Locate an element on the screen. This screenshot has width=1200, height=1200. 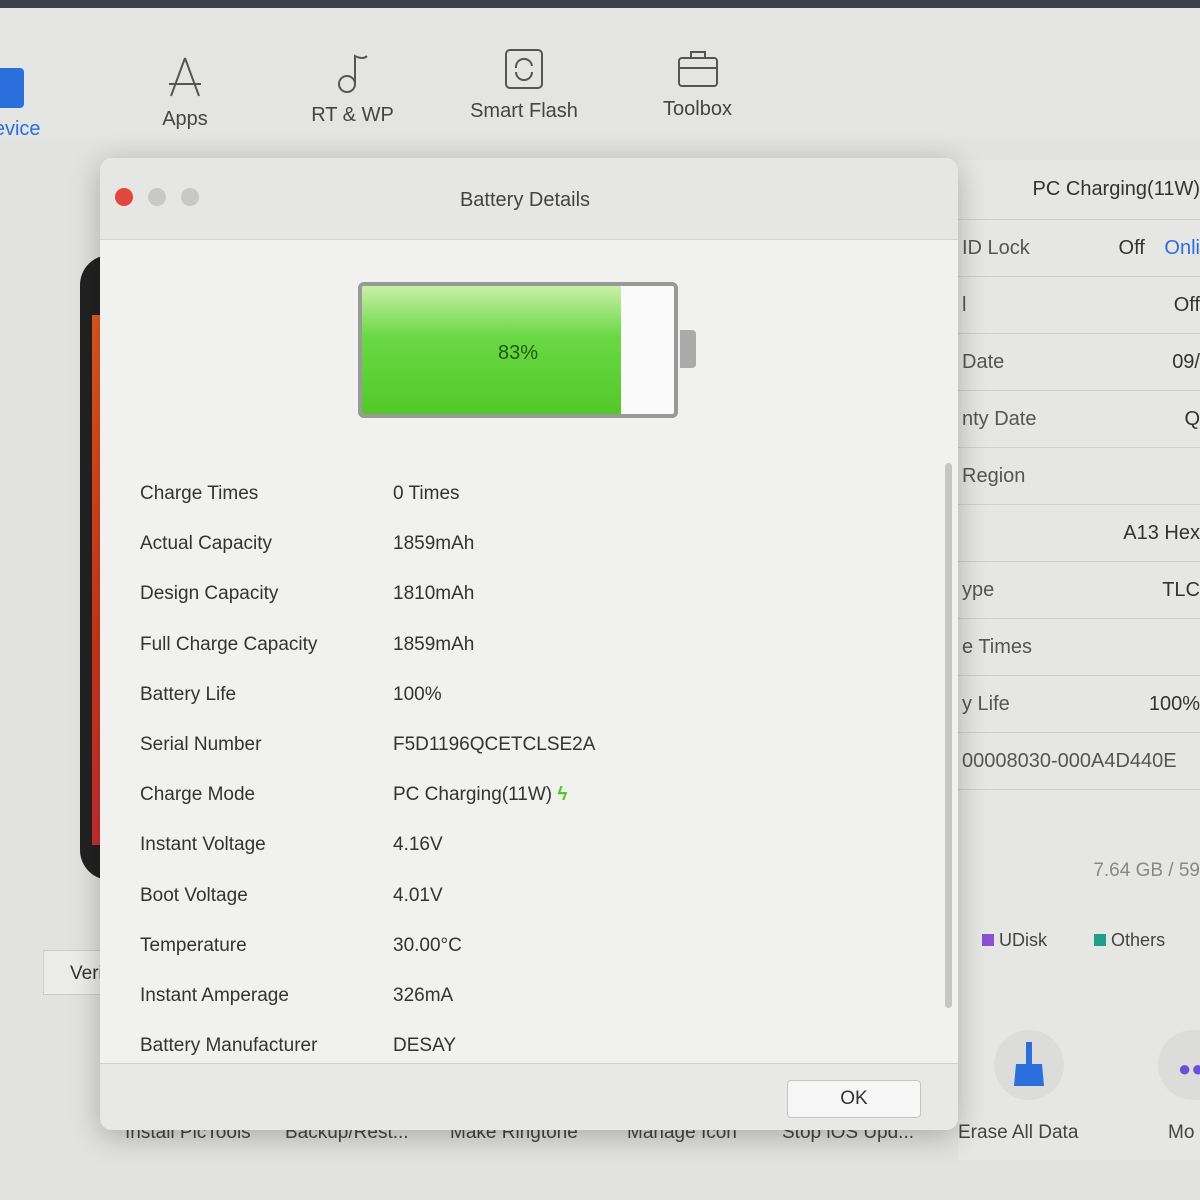
info-label: Region is located at coordinates (994, 475).